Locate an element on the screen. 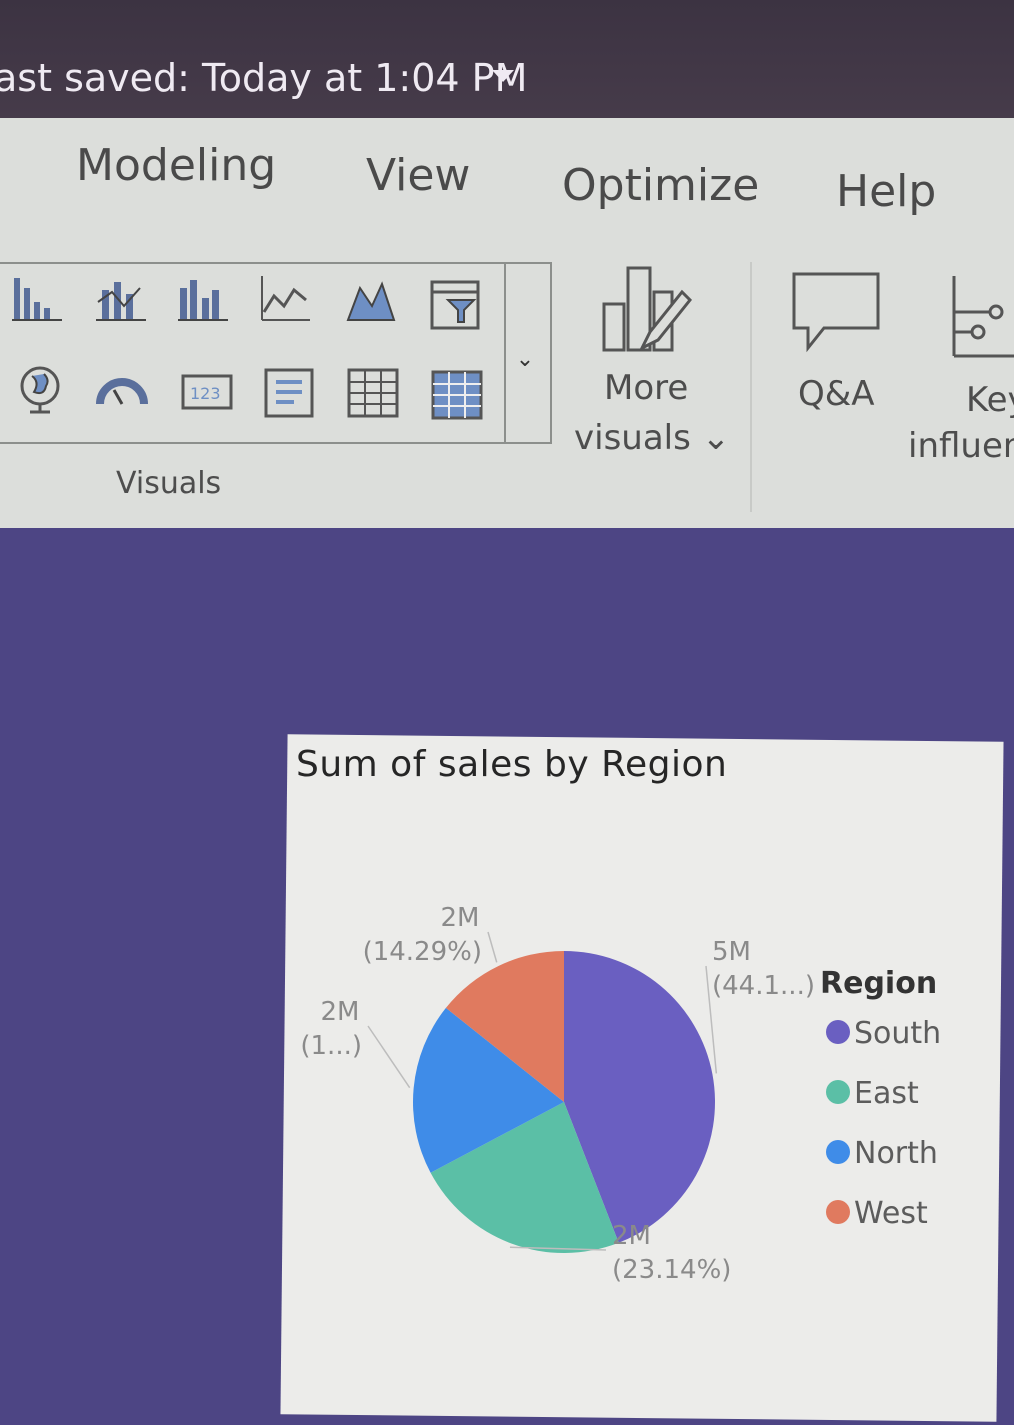  title-bar: ast saved: Today at 1:04 PM is located at coordinates (507, 59).